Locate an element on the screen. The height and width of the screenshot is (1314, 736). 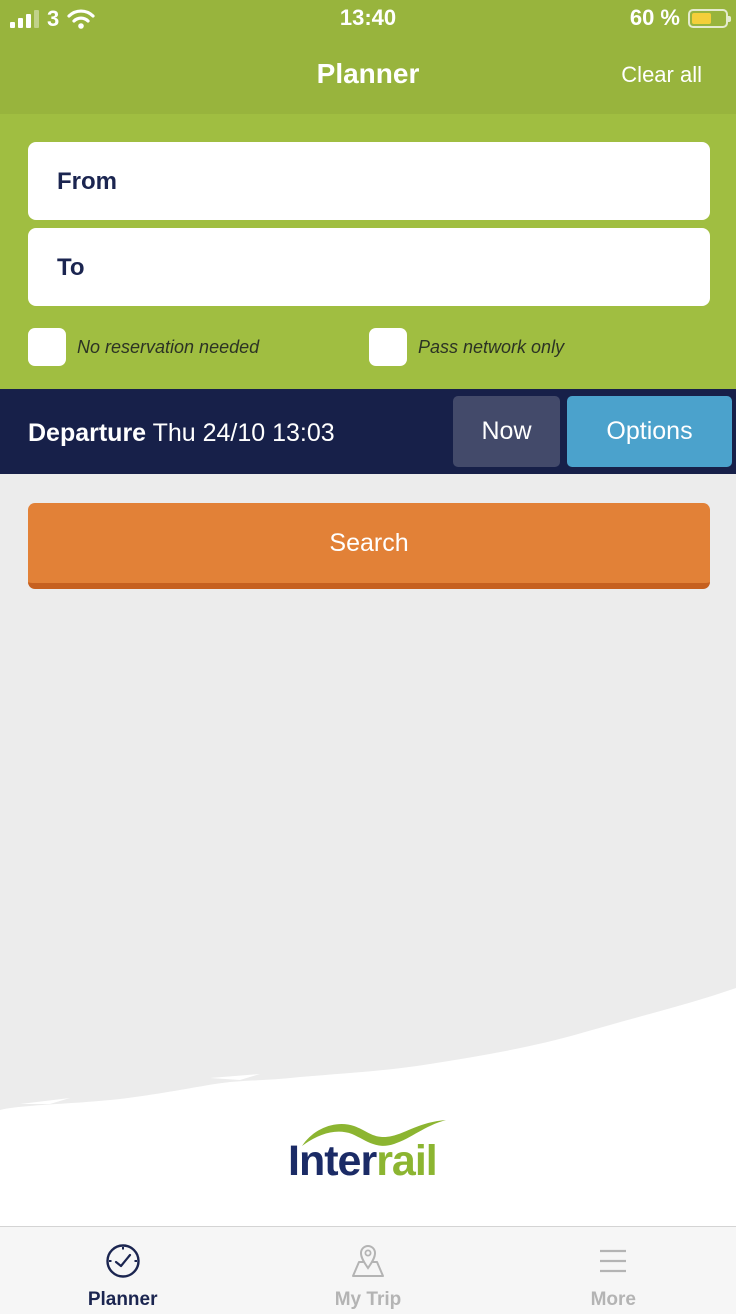
tab-planner-label: Planner is located at coordinates (122, 1299).